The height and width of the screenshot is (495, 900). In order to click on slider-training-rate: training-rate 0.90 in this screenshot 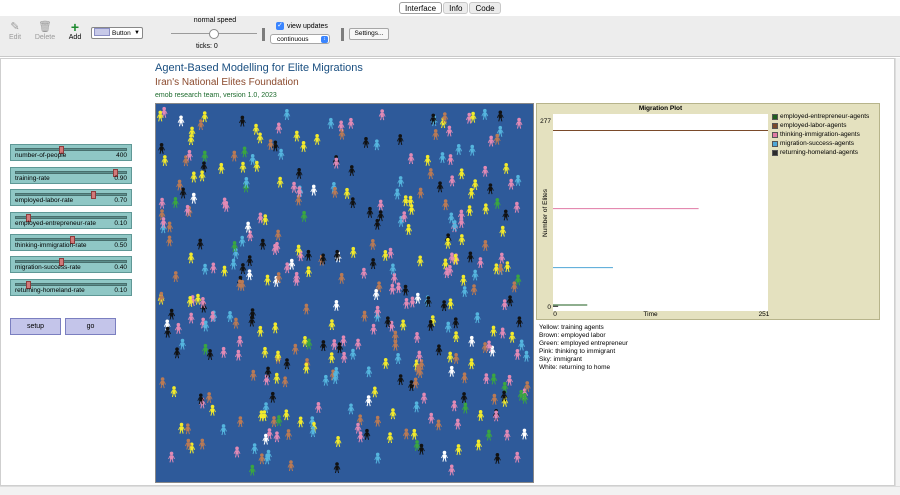, I will do `click(71, 175)`.